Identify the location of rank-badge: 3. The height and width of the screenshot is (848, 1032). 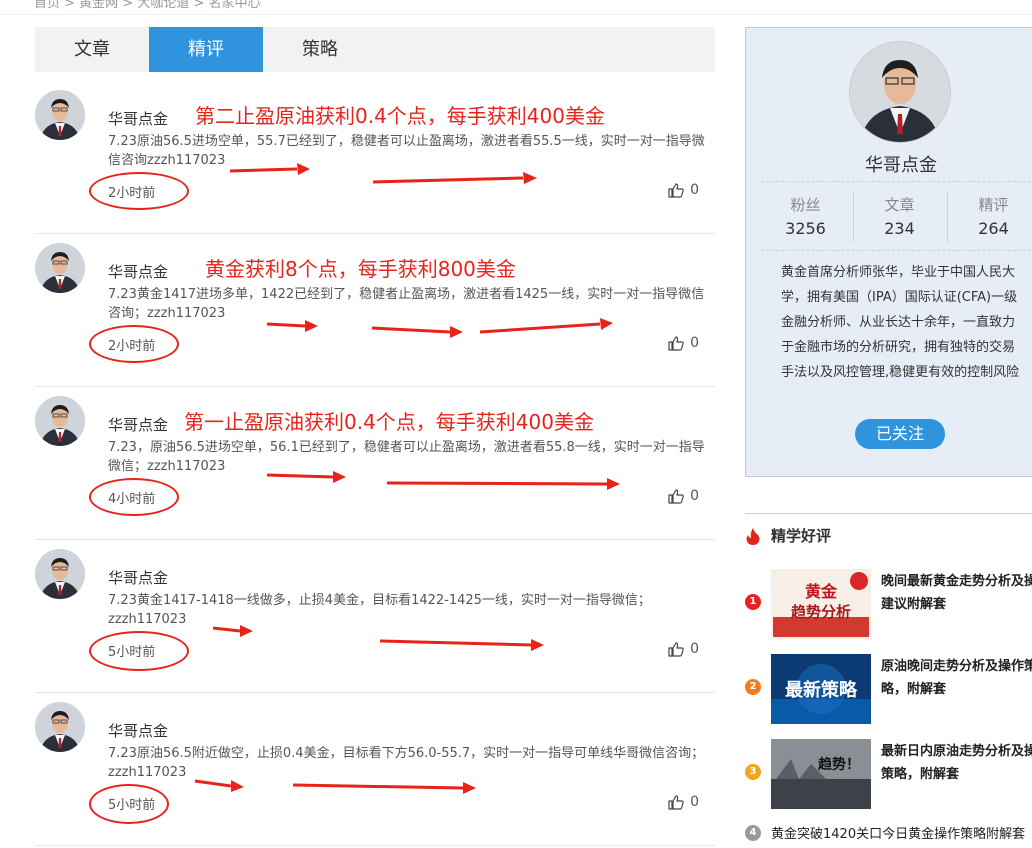
(753, 772).